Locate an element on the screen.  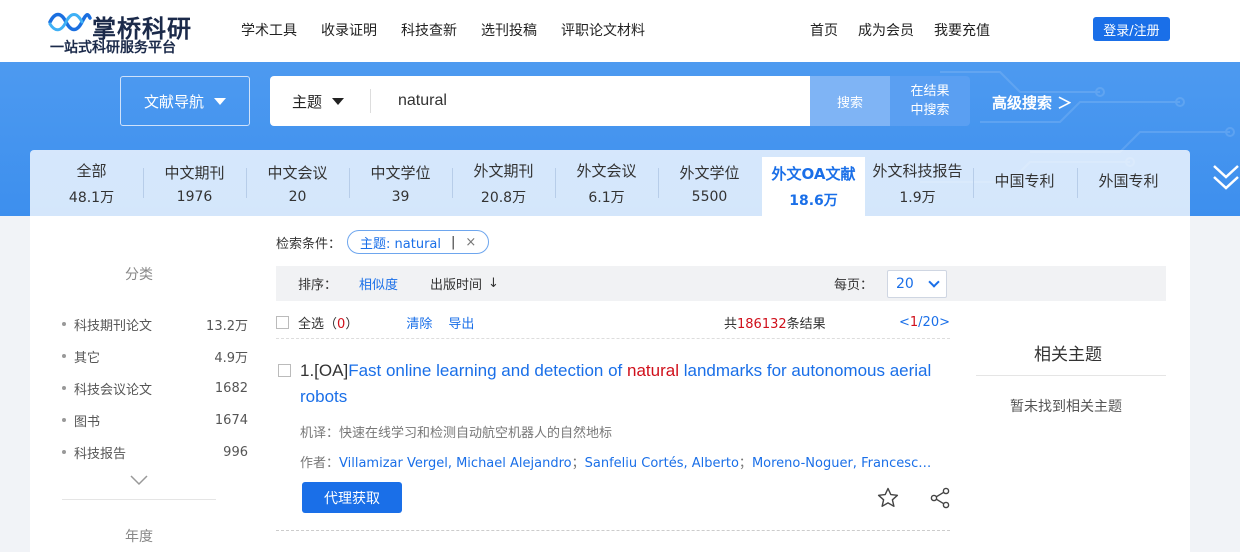
nav-title-materials: 评职论文材料 is located at coordinates (603, 30).